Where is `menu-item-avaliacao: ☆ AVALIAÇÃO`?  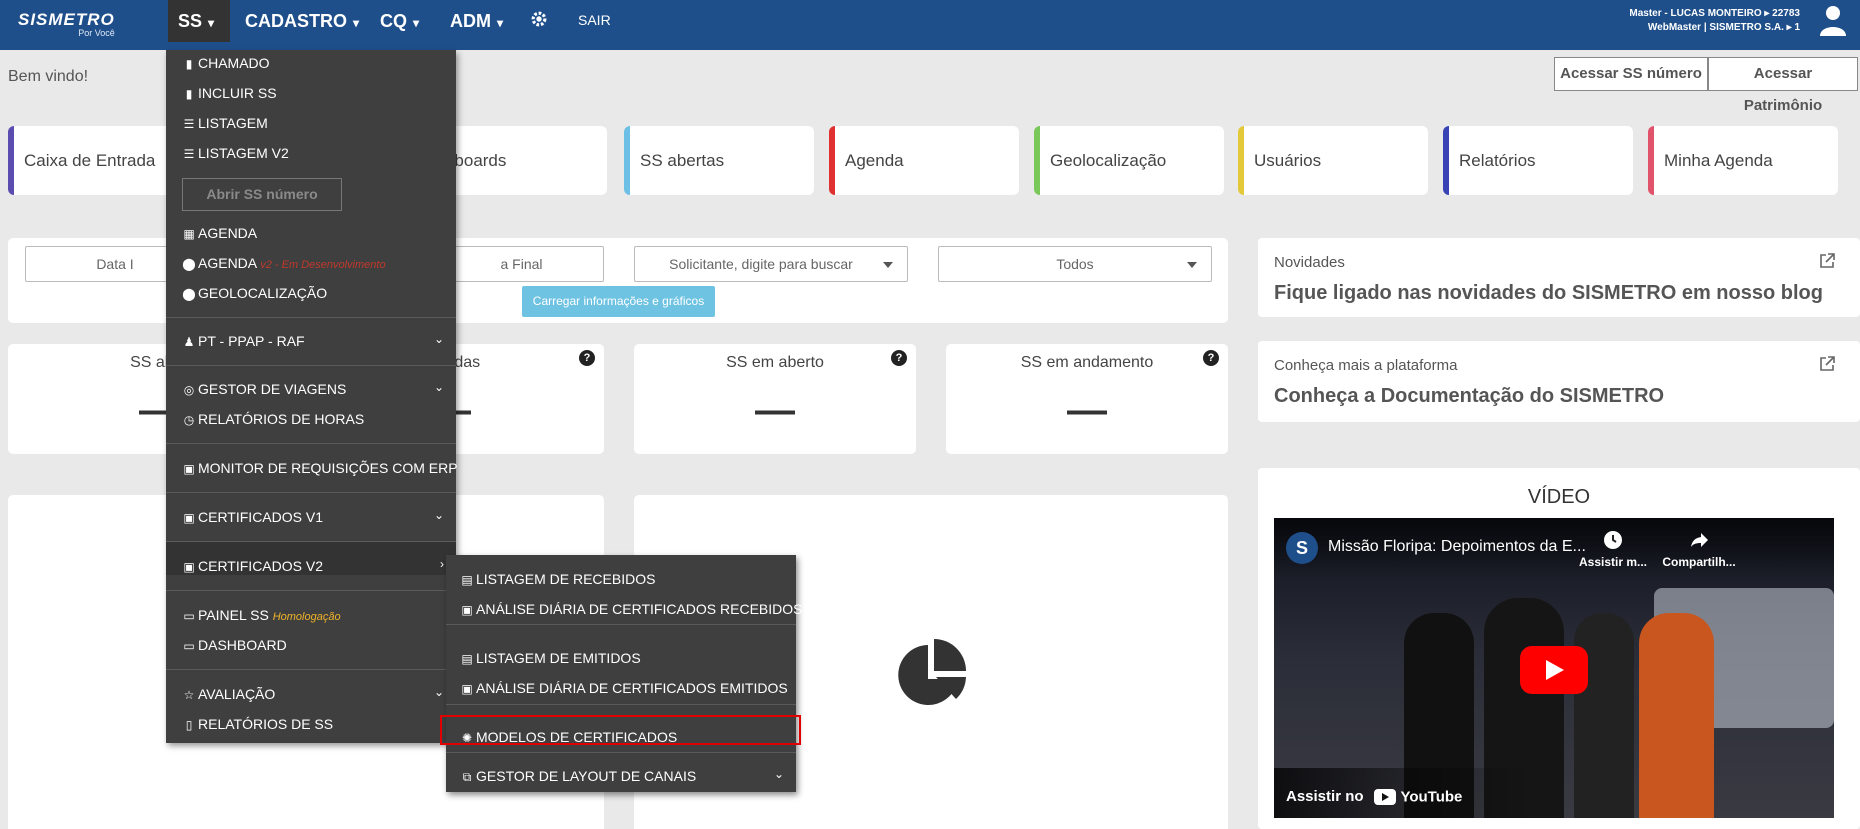
menu-item-avaliacao: ☆ AVALIAÇÃO is located at coordinates (229, 694).